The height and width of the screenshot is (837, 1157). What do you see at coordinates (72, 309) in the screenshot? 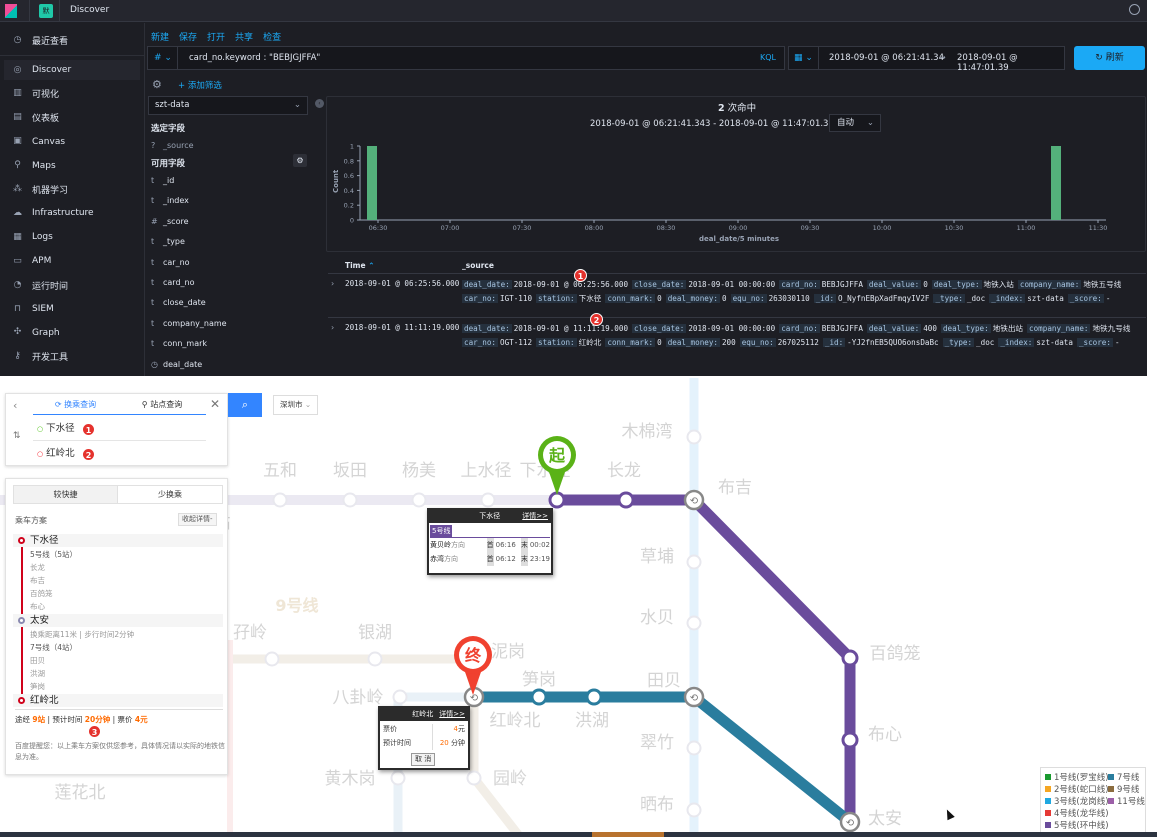
I see `sidebar-item-siem: ⊓ SIEM` at bounding box center [72, 309].